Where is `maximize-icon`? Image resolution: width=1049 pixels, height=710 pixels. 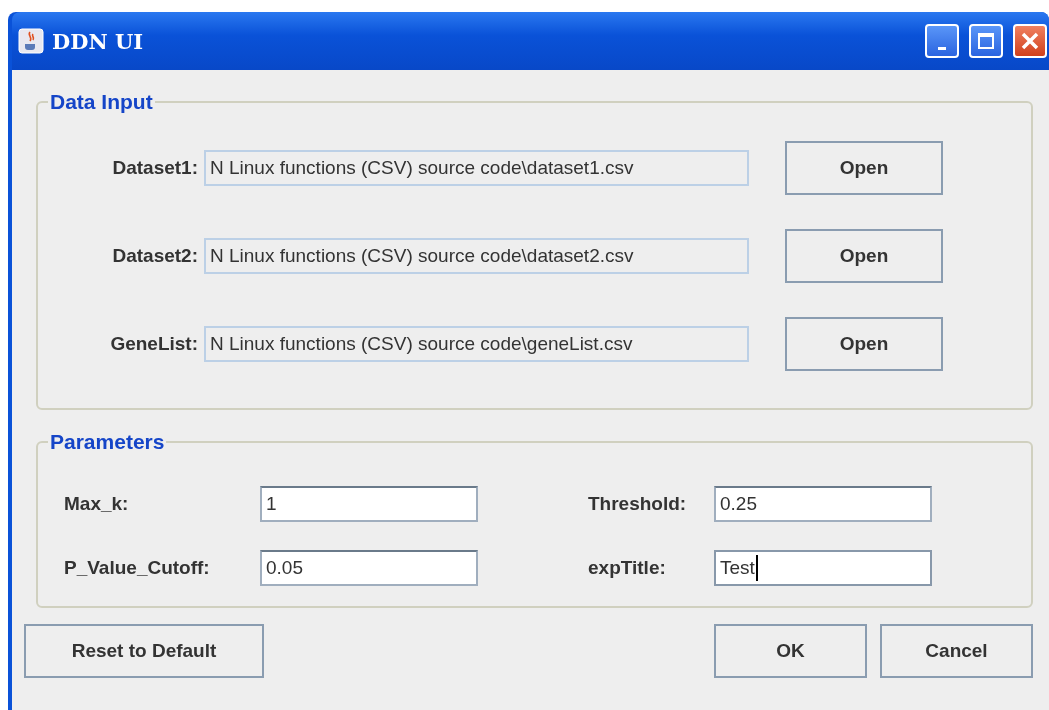 maximize-icon is located at coordinates (986, 41).